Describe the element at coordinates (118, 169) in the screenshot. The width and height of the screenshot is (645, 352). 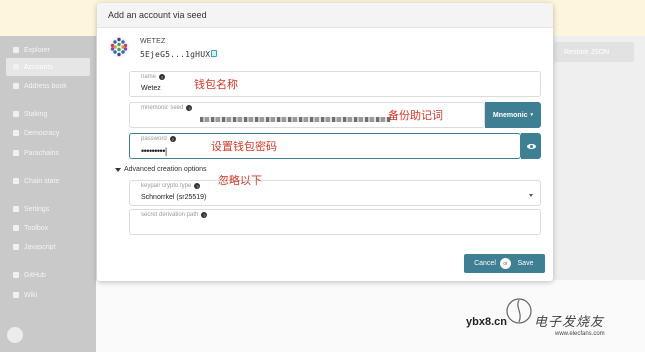
I see `caret-down-icon` at that location.